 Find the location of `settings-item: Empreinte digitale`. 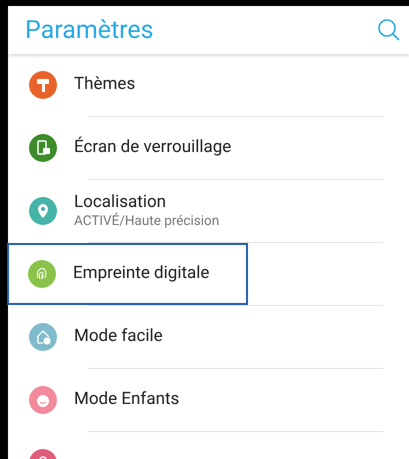

settings-item: Empreinte digitale is located at coordinates (127, 274).